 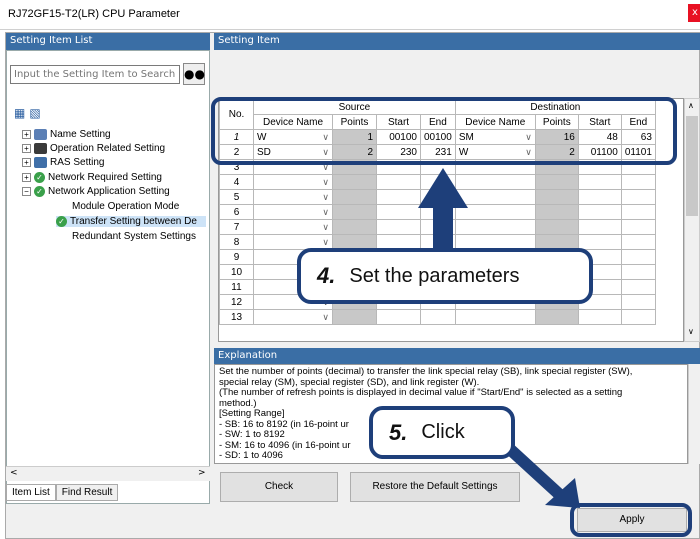 I want to click on step5-callout: 5. Click, so click(x=442, y=432).